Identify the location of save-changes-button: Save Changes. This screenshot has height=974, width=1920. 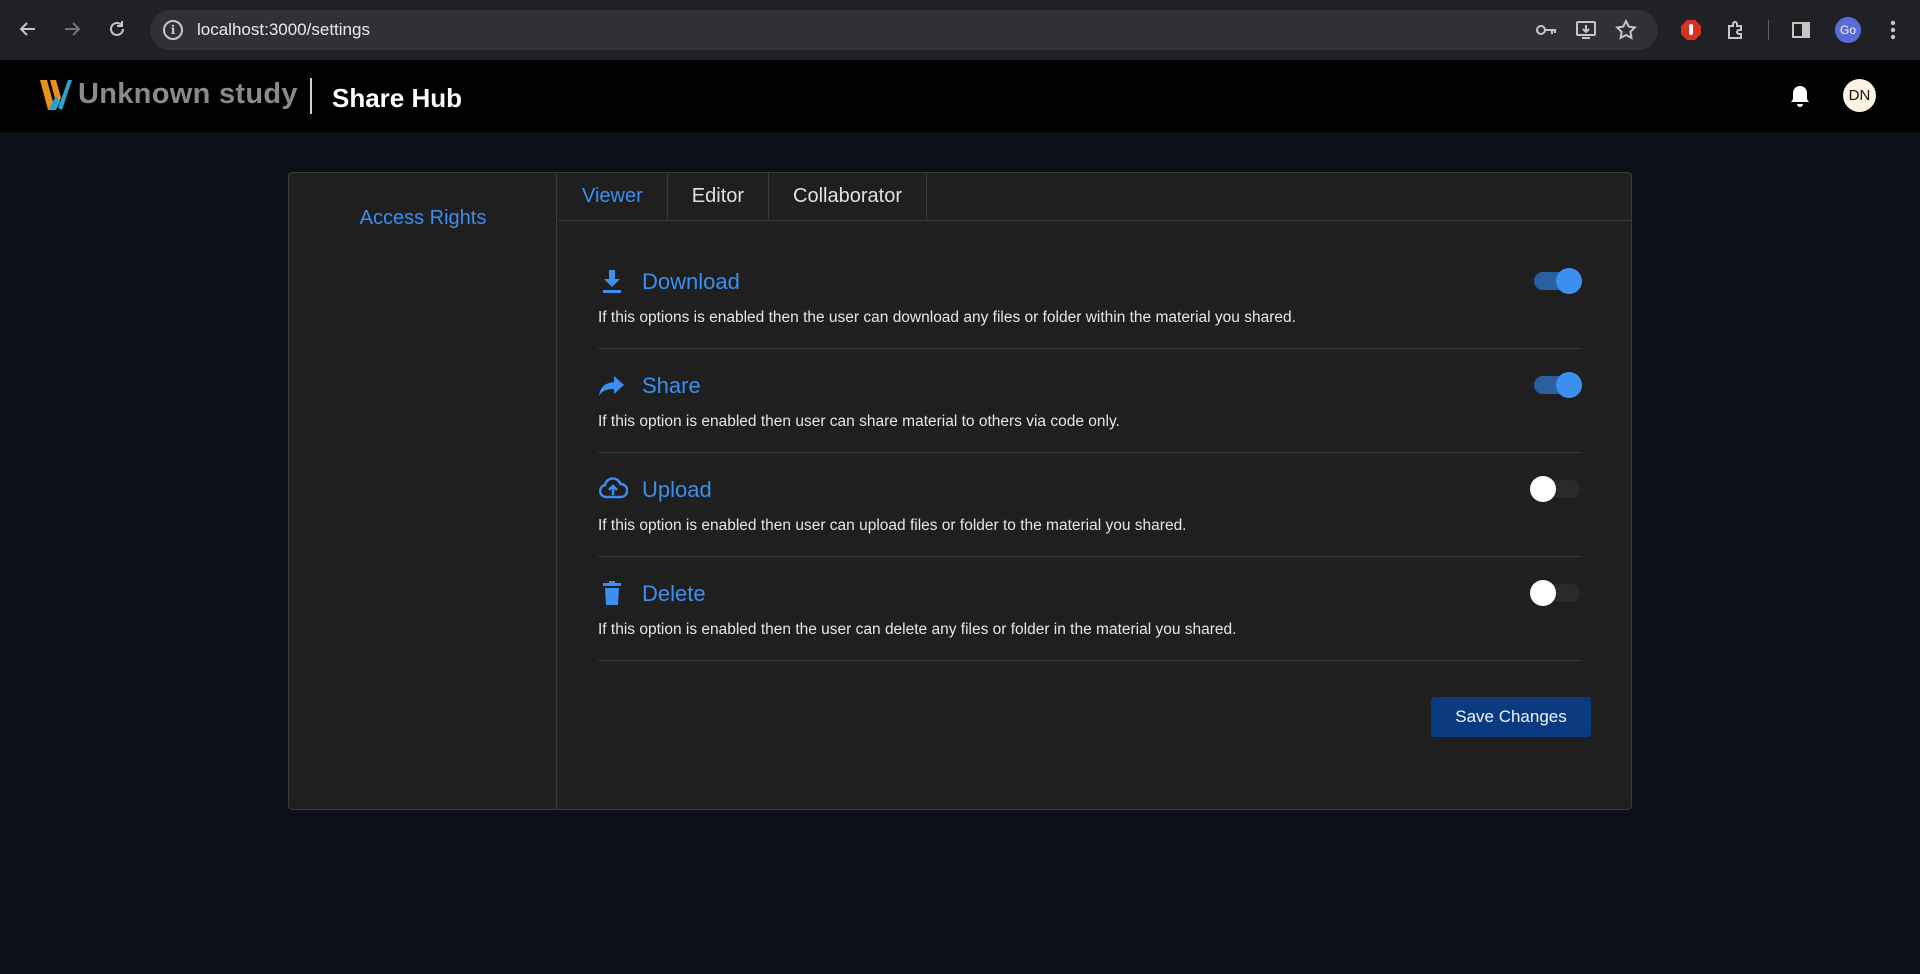
(1511, 717).